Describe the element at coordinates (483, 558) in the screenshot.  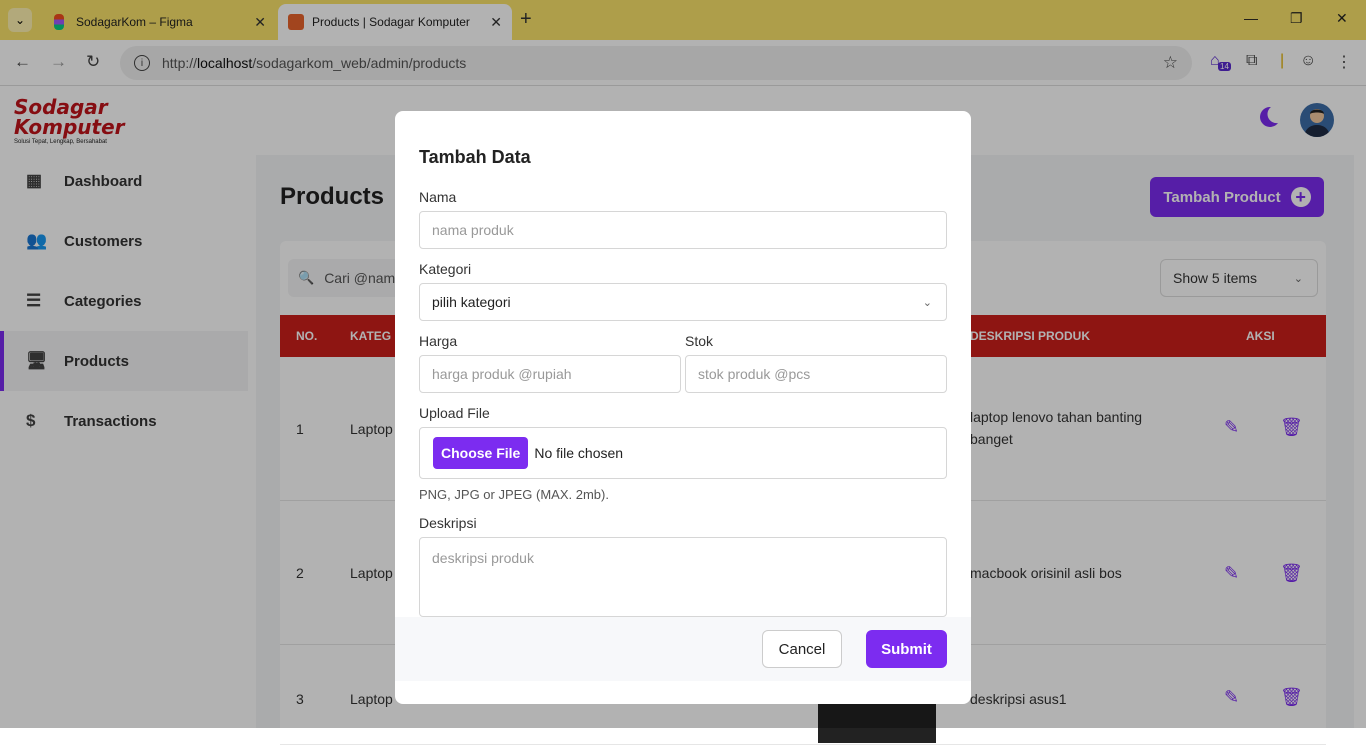
I see `deskripsi-placeholder: deskripsi produk` at that location.